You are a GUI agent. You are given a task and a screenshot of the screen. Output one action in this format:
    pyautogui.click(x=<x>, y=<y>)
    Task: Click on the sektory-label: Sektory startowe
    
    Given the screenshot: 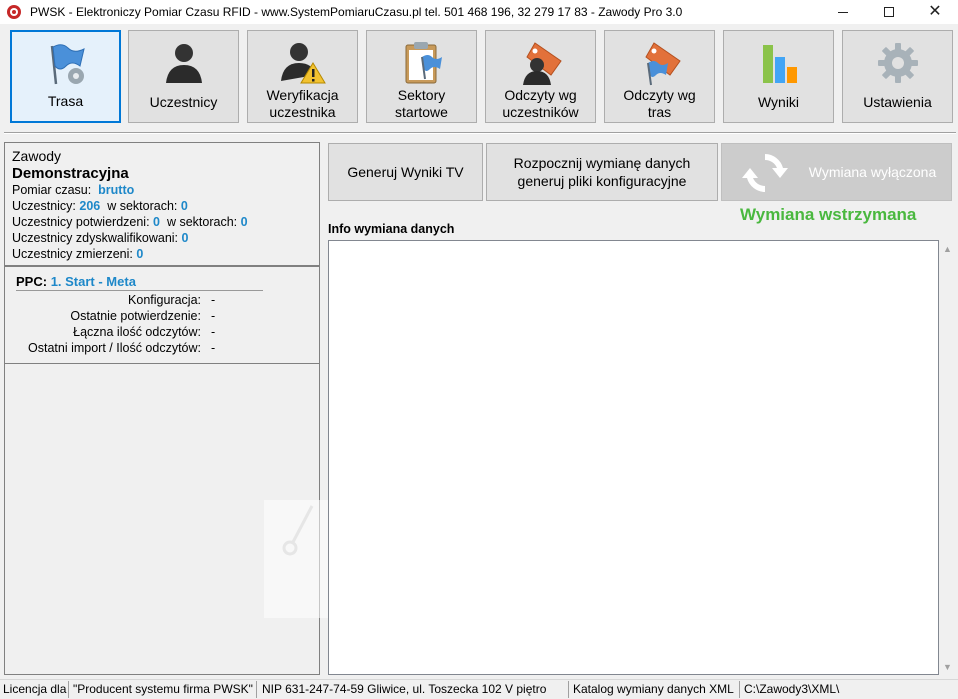 What is the action you would take?
    pyautogui.click(x=421, y=104)
    